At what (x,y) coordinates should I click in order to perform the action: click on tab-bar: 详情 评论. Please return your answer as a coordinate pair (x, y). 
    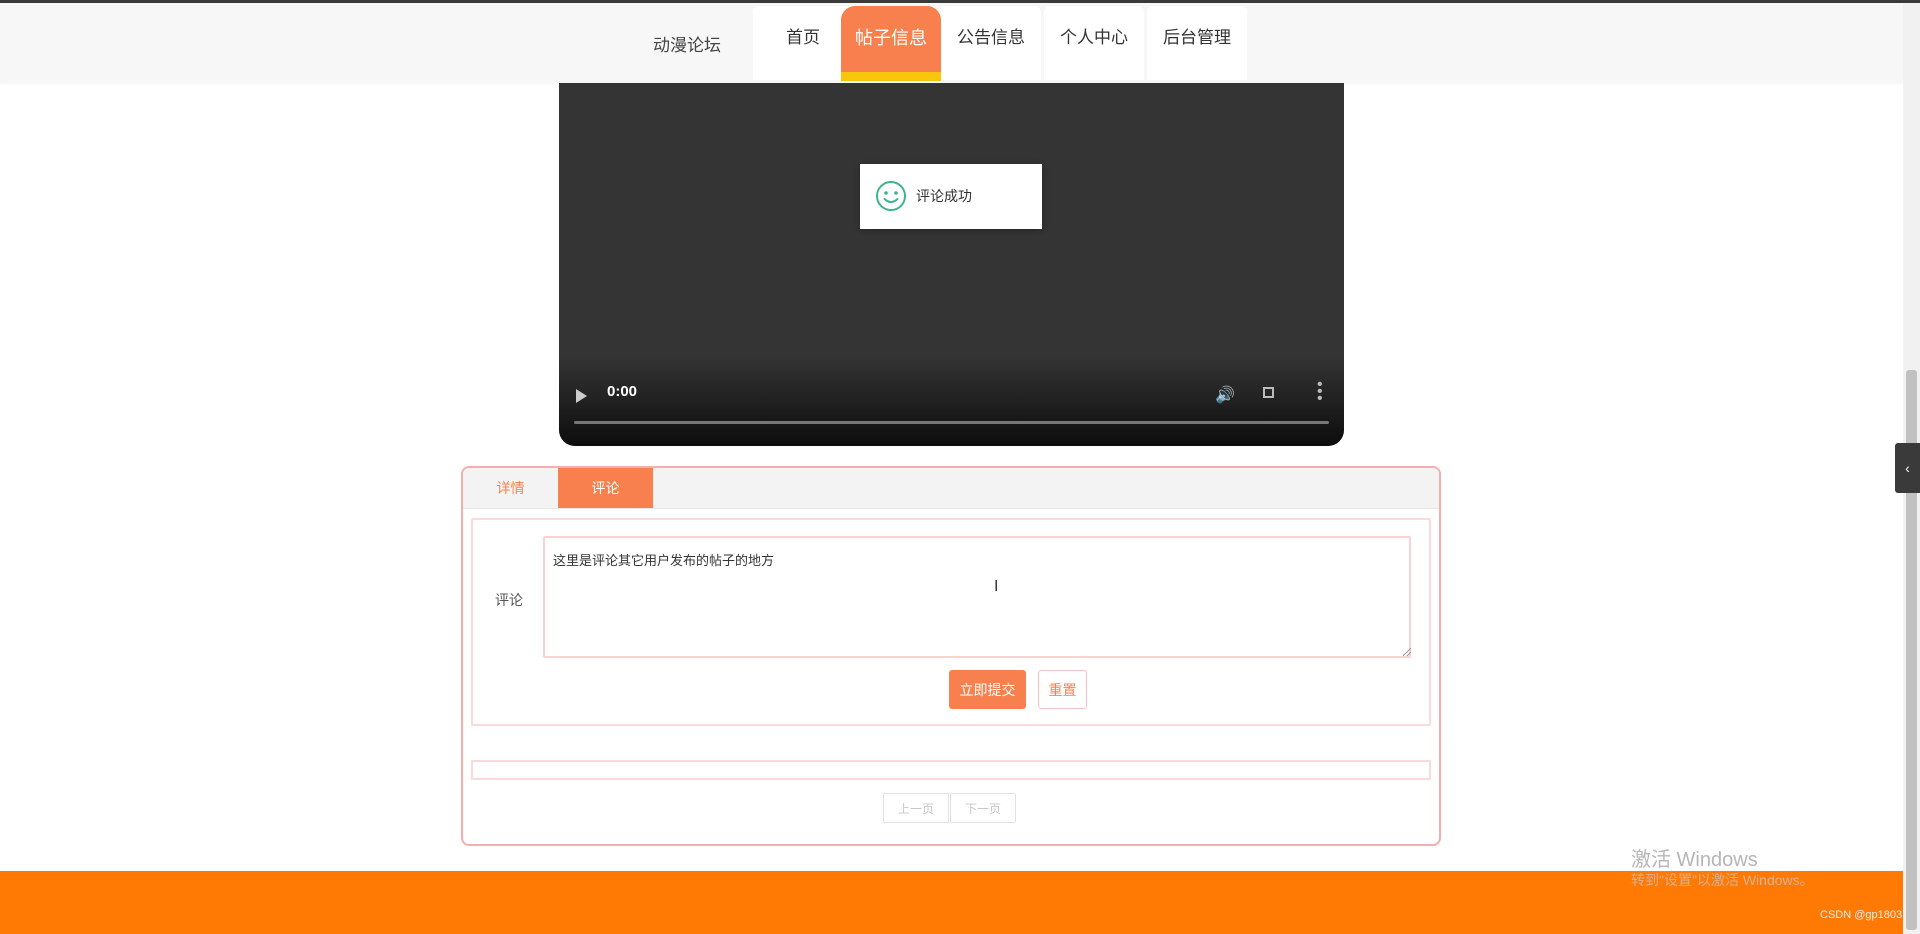
    Looking at the image, I should click on (951, 488).